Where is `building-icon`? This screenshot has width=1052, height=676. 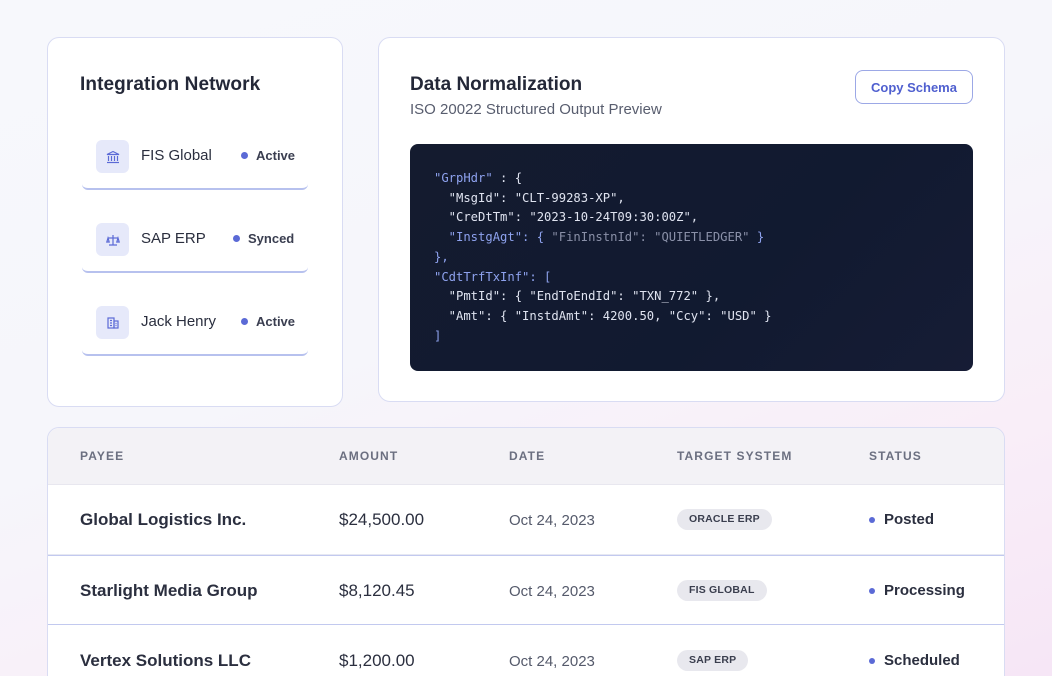
building-icon is located at coordinates (112, 322).